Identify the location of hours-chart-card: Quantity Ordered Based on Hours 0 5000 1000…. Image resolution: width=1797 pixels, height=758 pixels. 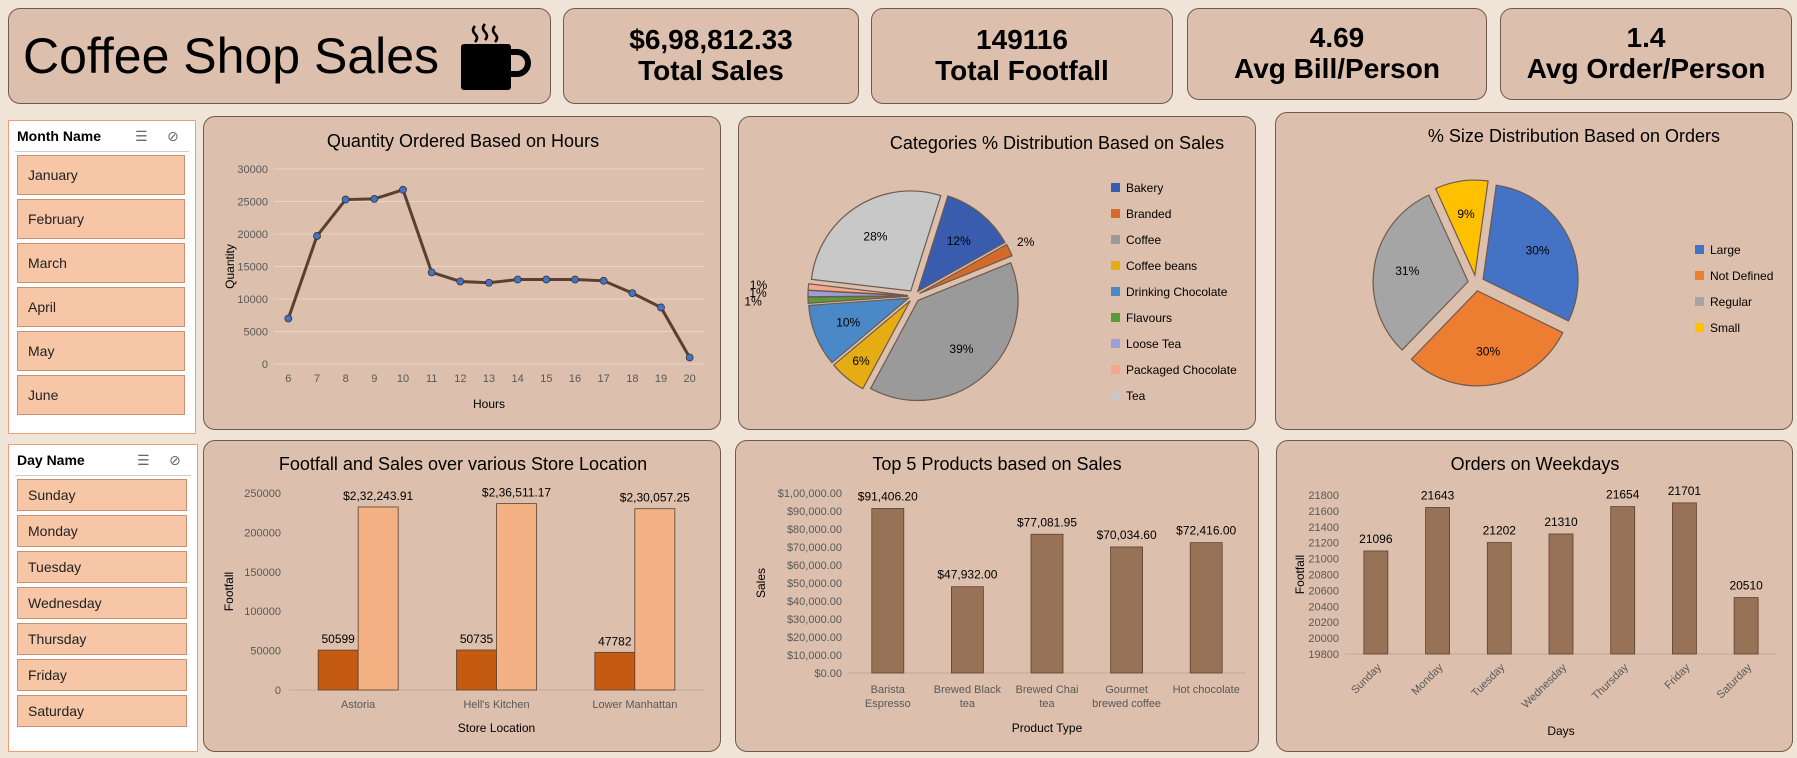
(462, 273).